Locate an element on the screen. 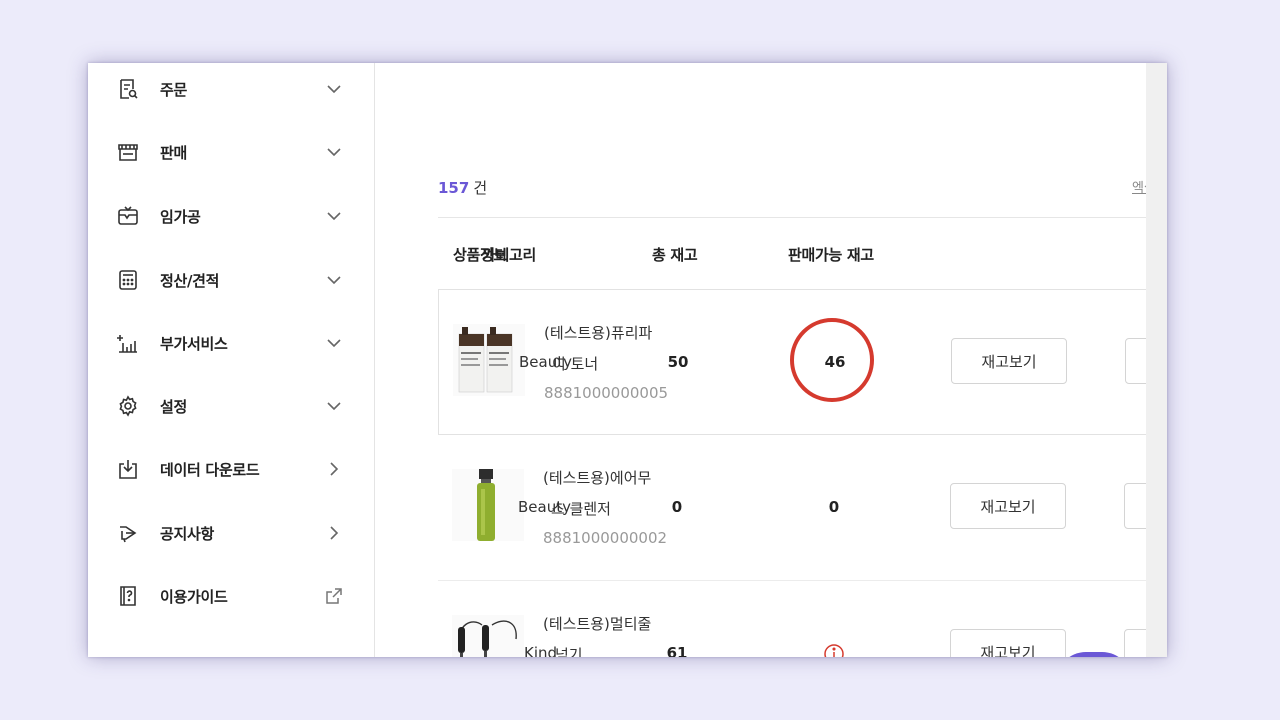  info-icon is located at coordinates (834, 650).